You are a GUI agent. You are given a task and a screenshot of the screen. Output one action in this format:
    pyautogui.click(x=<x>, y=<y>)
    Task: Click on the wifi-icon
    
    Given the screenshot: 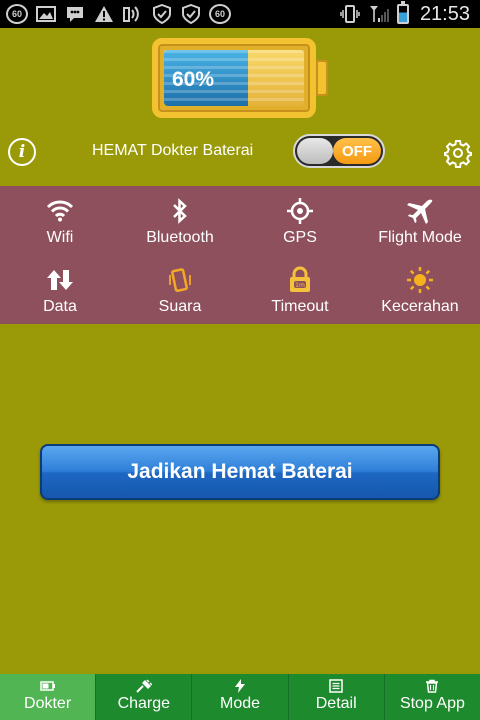 What is the action you would take?
    pyautogui.click(x=60, y=211)
    